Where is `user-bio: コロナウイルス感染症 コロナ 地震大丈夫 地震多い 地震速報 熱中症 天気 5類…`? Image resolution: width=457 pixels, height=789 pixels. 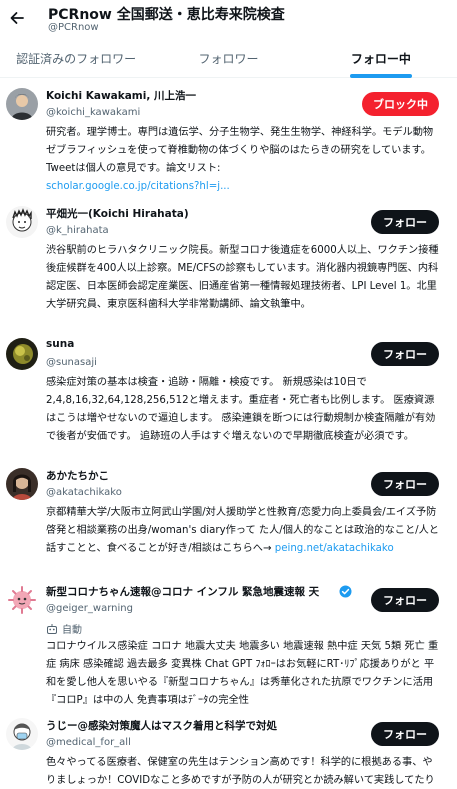
user-bio: コロナウイルス感染症 コロナ 地震大丈夫 地震多い 地震速報 熱中症 天気 5類… is located at coordinates (244, 672).